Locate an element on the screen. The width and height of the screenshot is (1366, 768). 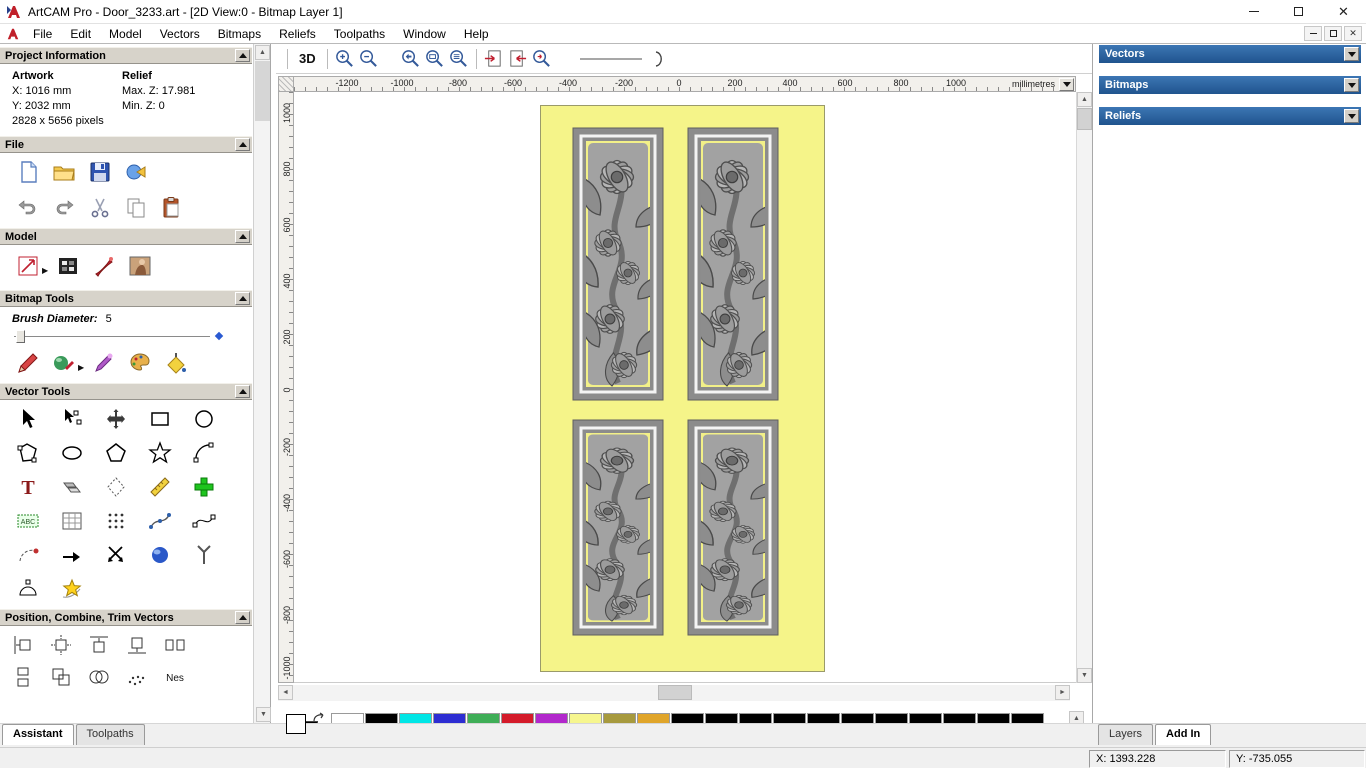
tab-layers: Layers is located at coordinates (1126, 734).